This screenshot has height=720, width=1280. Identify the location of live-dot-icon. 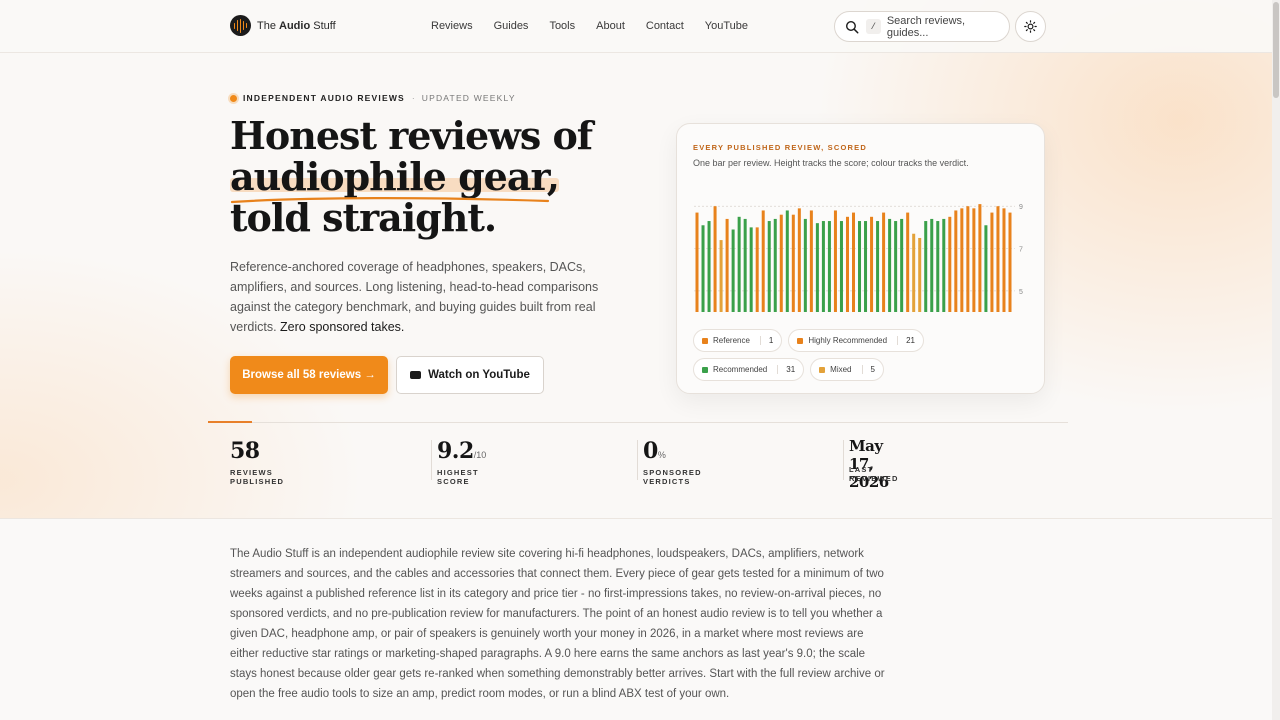
(233, 98).